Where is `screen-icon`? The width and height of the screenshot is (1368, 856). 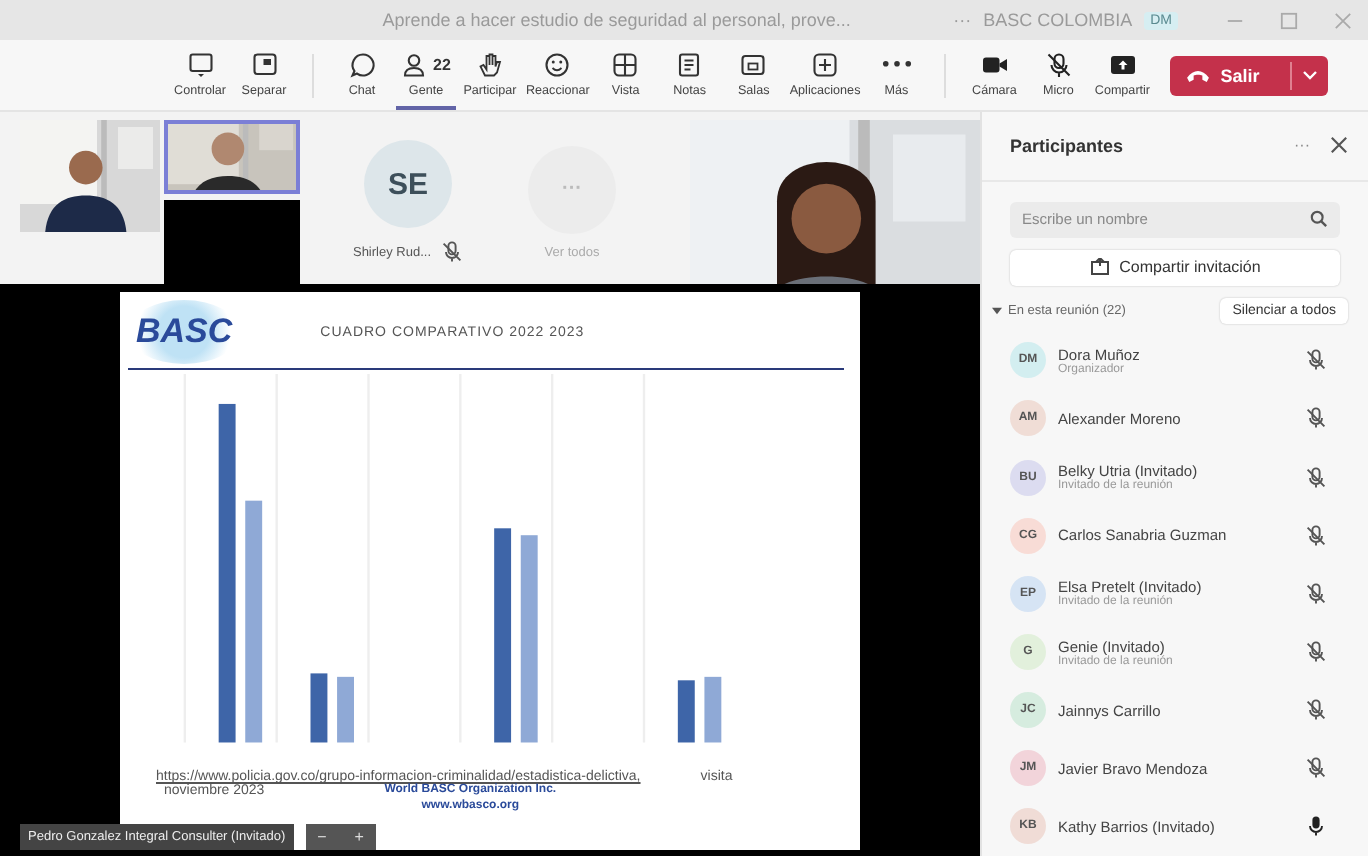 screen-icon is located at coordinates (200, 64).